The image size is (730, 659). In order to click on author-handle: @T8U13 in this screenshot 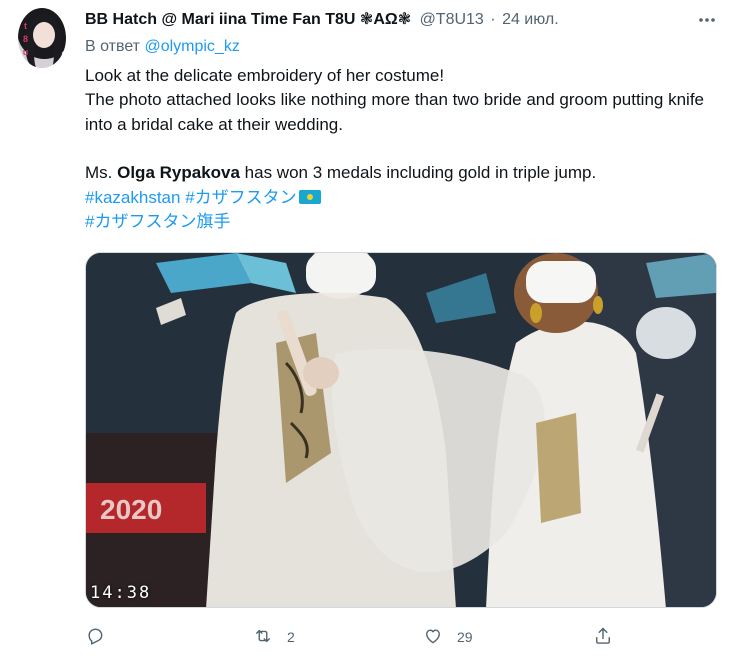, I will do `click(452, 19)`.